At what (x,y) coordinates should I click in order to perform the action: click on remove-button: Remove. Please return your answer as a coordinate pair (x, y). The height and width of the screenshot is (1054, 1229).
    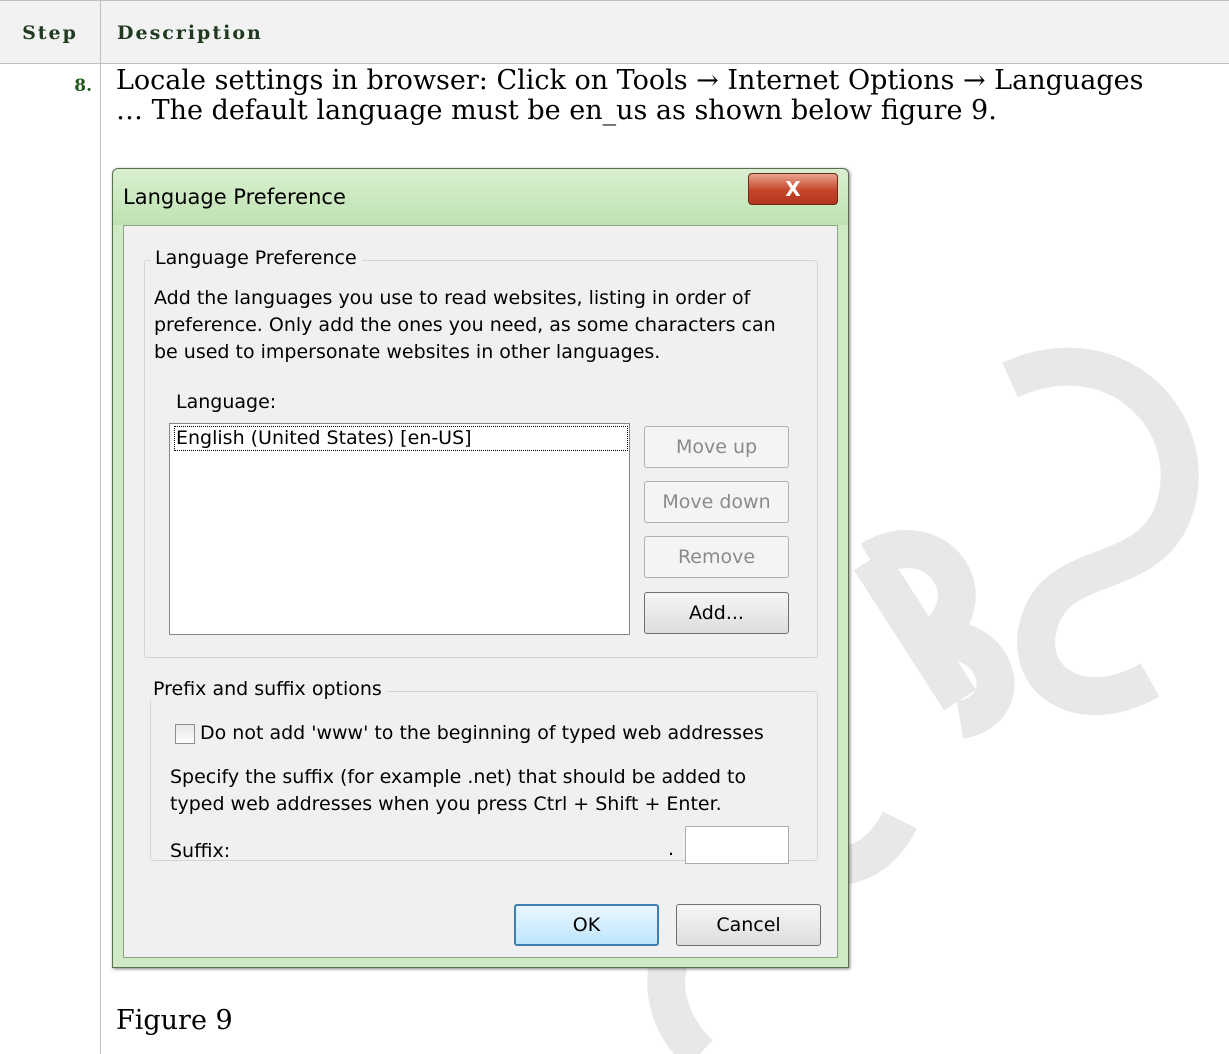
    Looking at the image, I should click on (716, 557).